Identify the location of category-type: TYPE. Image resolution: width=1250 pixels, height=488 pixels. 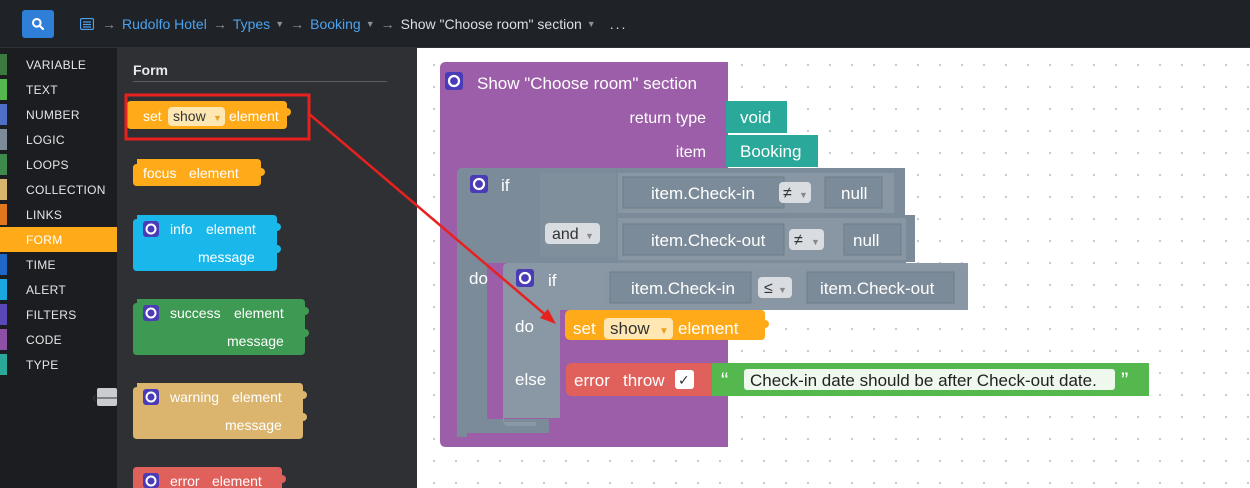
(58, 364).